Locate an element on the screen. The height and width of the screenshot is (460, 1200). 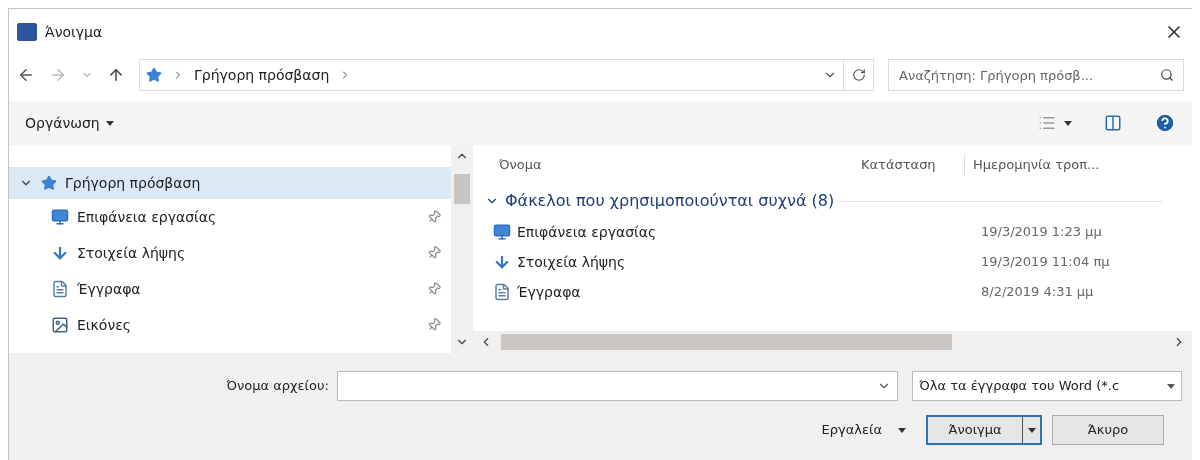
window-title: Άνοιγμα is located at coordinates (74, 32).